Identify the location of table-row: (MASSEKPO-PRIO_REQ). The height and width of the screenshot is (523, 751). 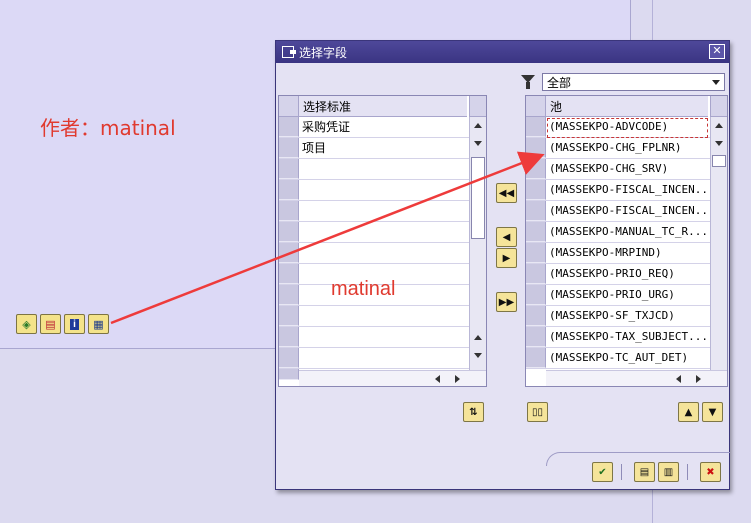
(618, 274).